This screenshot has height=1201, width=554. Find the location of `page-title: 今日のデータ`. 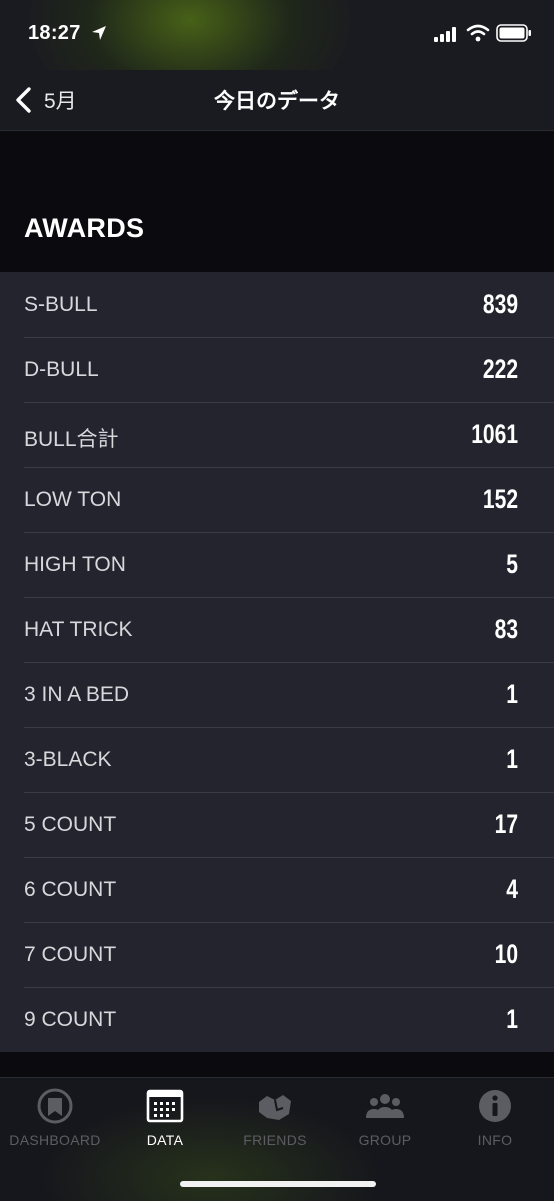

page-title: 今日のデータ is located at coordinates (277, 101).